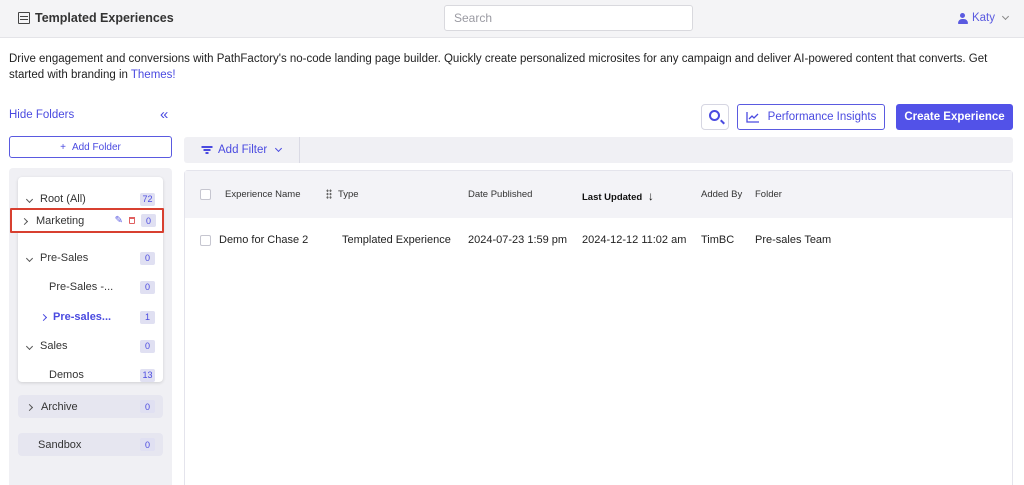  Describe the element at coordinates (96, 147) in the screenshot. I see `add-folder-label: Add Folder` at that location.